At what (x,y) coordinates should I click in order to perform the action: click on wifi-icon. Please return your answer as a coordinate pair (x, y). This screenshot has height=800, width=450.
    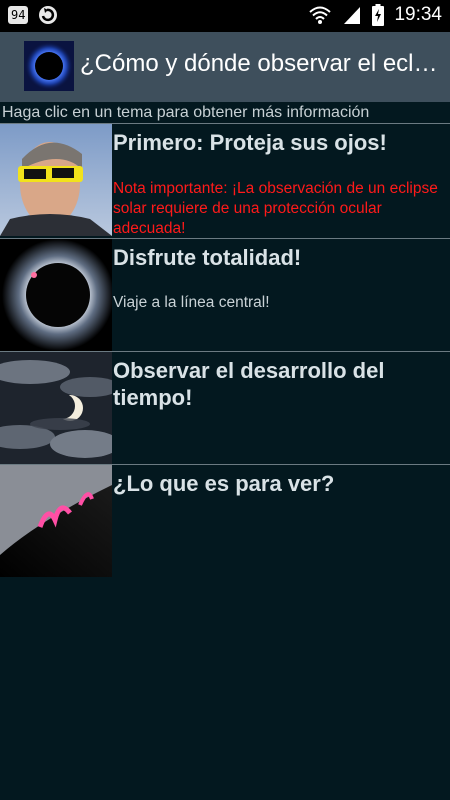
    Looking at the image, I should click on (320, 15).